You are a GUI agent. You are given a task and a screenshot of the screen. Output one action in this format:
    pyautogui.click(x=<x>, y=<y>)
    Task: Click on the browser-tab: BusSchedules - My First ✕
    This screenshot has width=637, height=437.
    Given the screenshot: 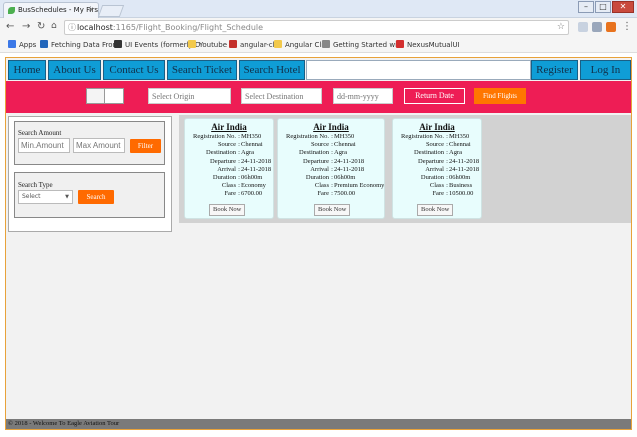 What is the action you would take?
    pyautogui.click(x=51, y=10)
    